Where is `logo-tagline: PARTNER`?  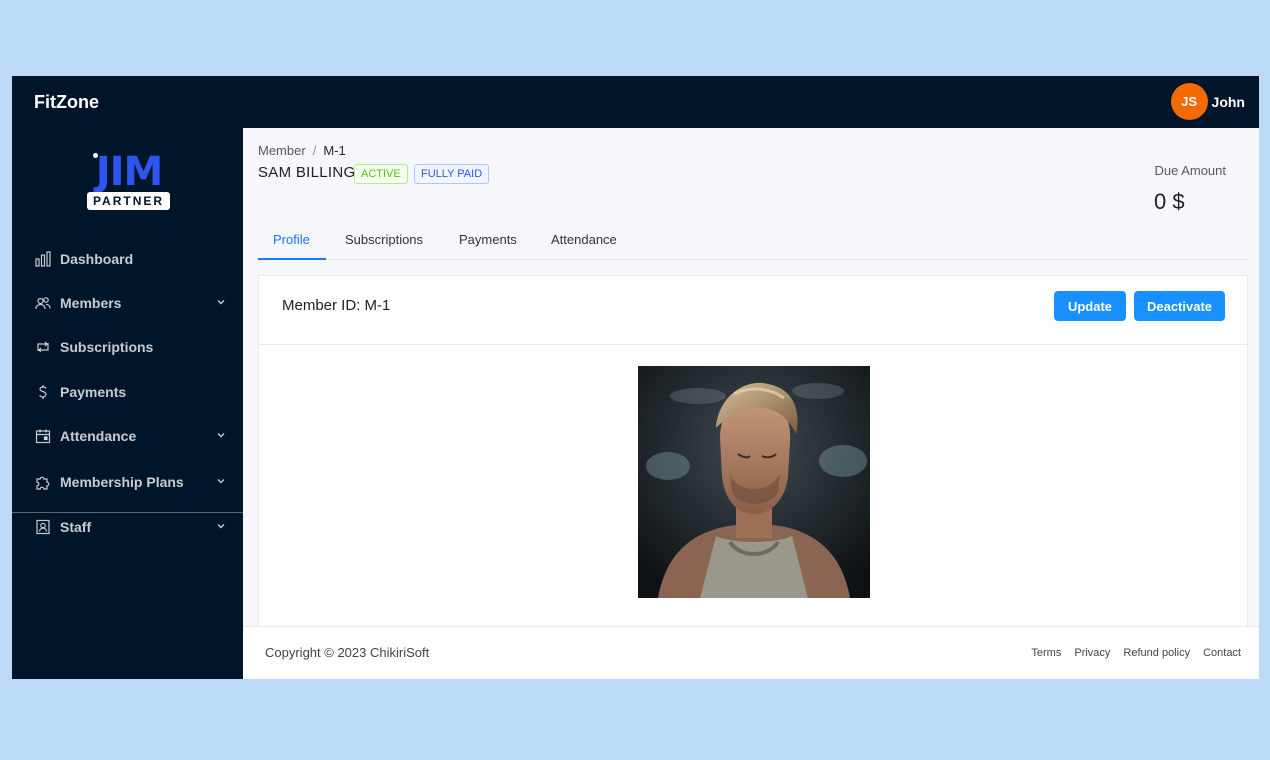 logo-tagline: PARTNER is located at coordinates (128, 201).